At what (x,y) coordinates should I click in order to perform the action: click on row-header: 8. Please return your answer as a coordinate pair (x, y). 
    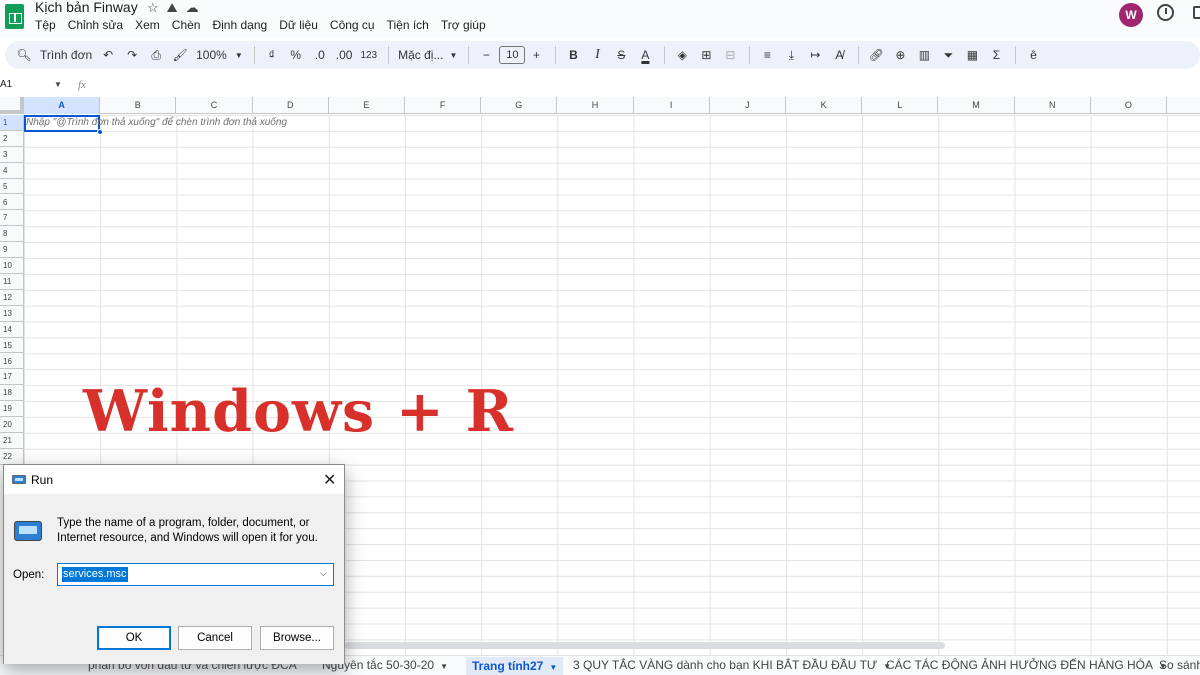
    Looking at the image, I should click on (11, 234).